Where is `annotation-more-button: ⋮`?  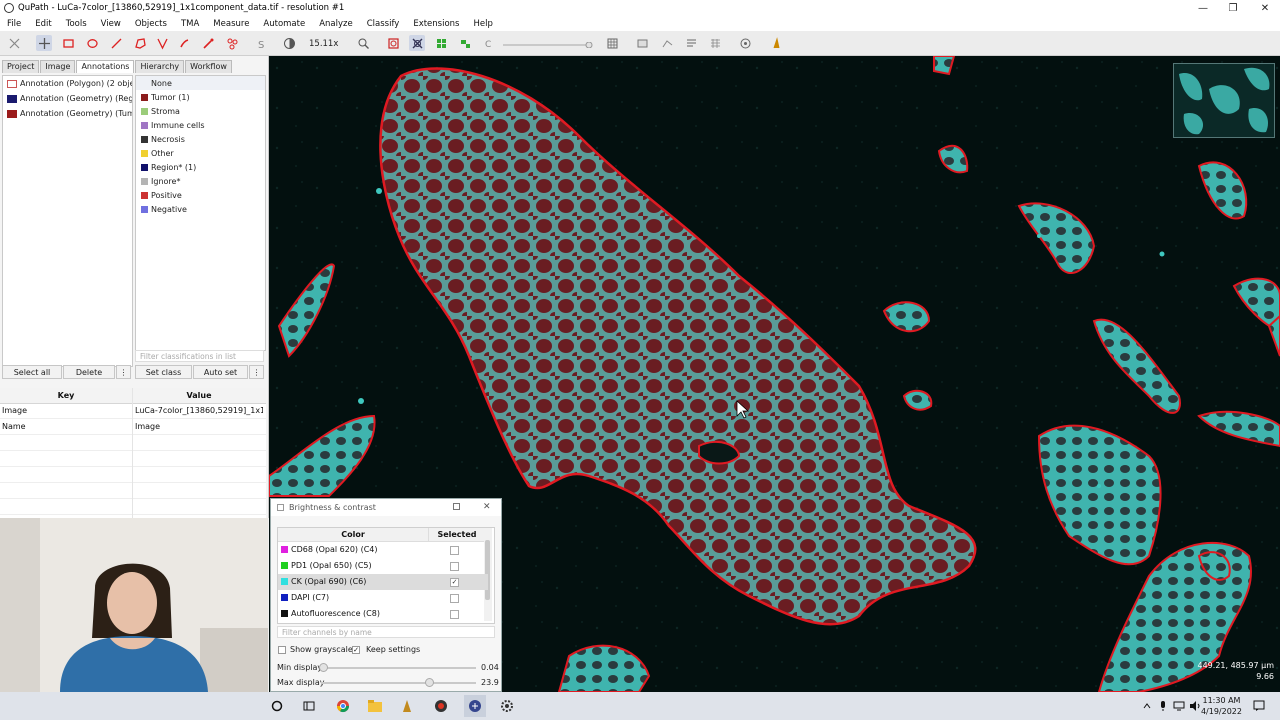 annotation-more-button: ⋮ is located at coordinates (123, 372).